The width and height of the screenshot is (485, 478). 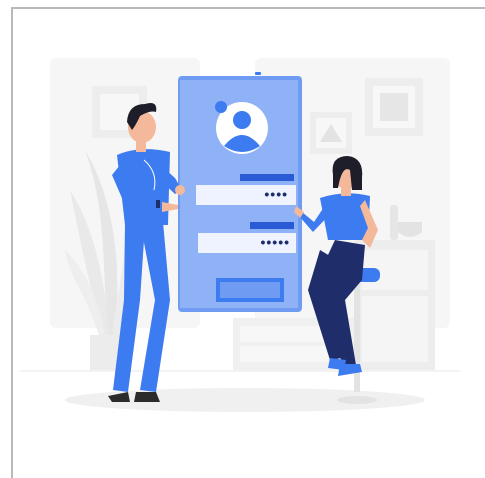 What do you see at coordinates (240, 371) in the screenshot?
I see `floor-line` at bounding box center [240, 371].